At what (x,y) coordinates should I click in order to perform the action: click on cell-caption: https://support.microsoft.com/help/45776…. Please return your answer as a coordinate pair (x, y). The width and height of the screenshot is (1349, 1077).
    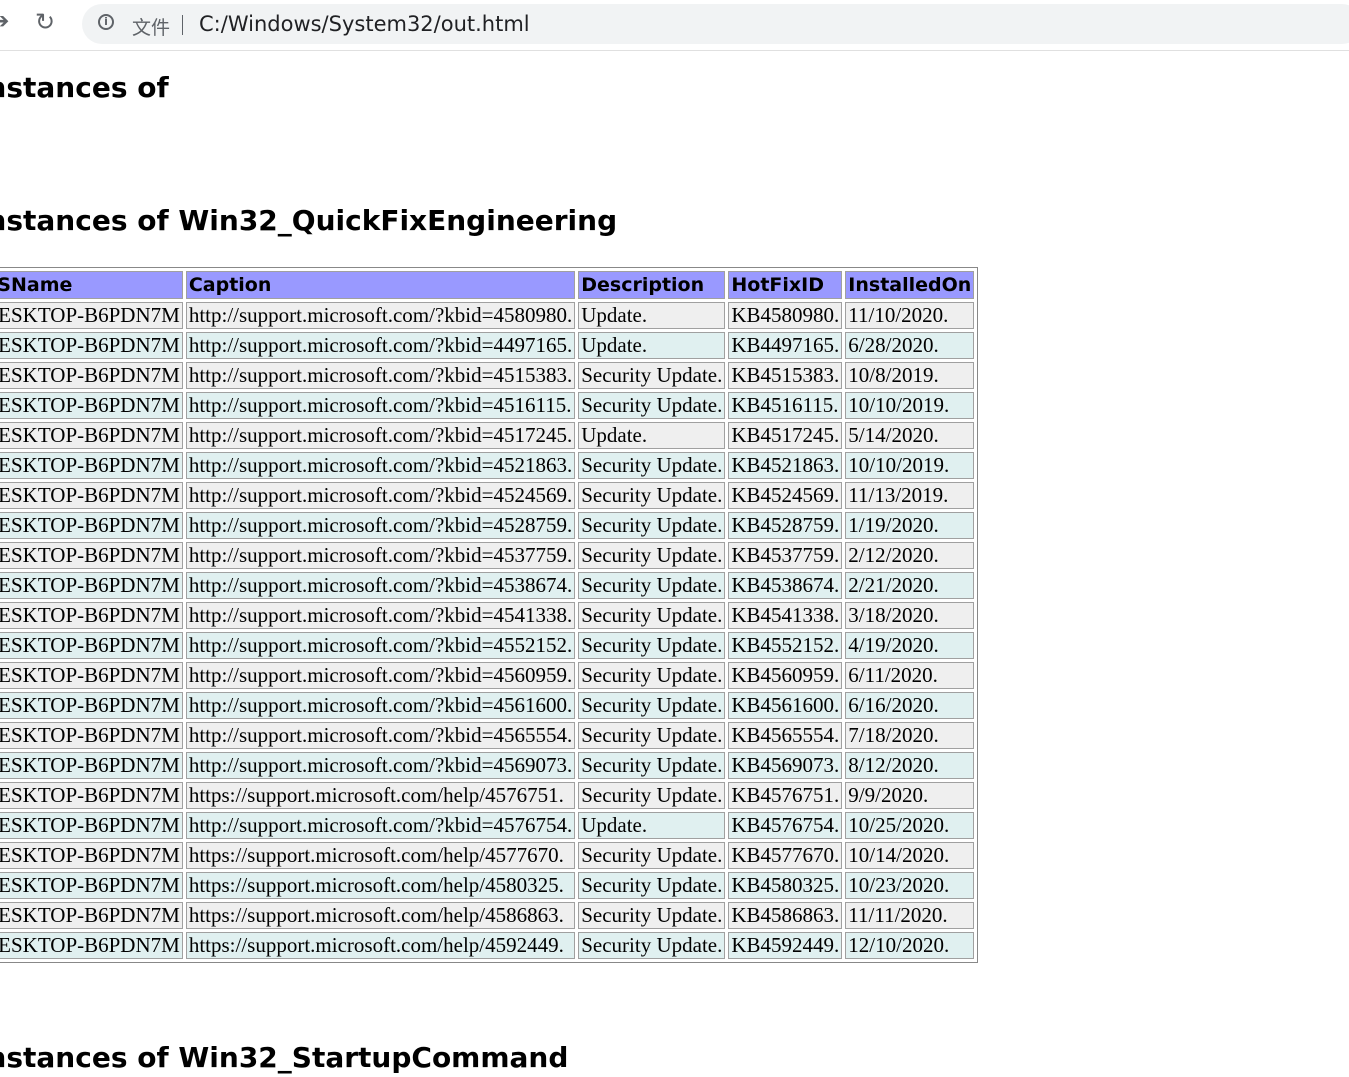
    Looking at the image, I should click on (380, 855).